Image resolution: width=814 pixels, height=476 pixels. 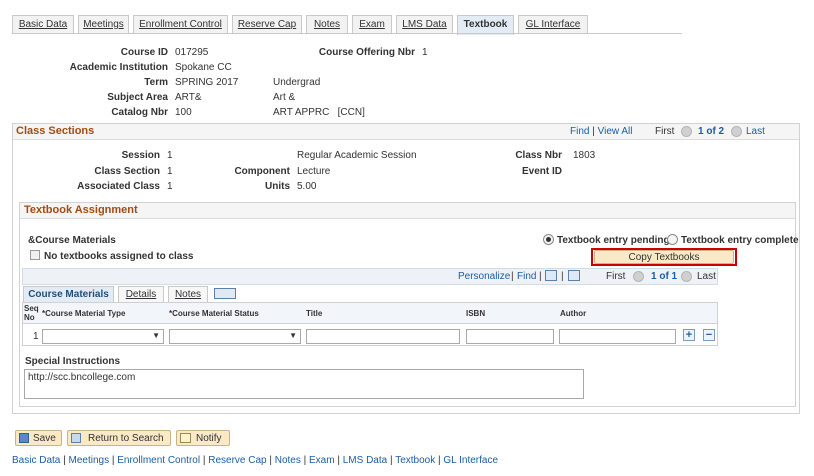 What do you see at coordinates (170, 186) in the screenshot?
I see `associated-class-value: 1` at bounding box center [170, 186].